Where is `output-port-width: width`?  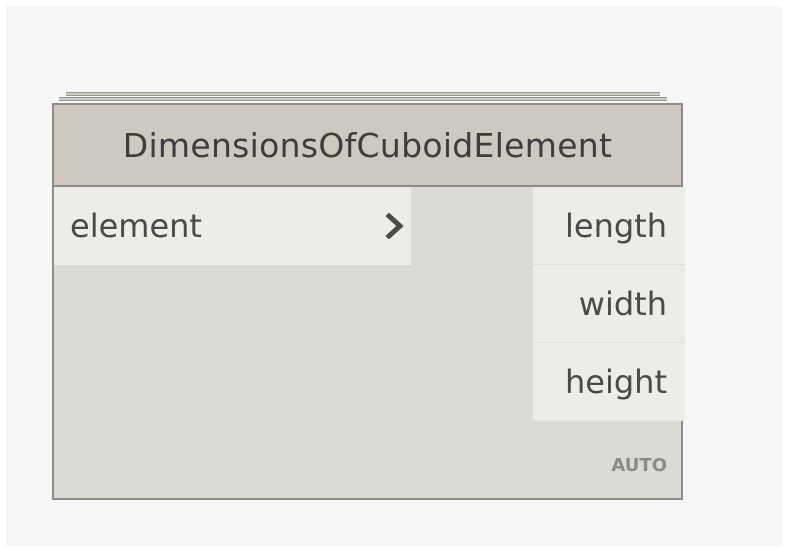
output-port-width: width is located at coordinates (609, 304).